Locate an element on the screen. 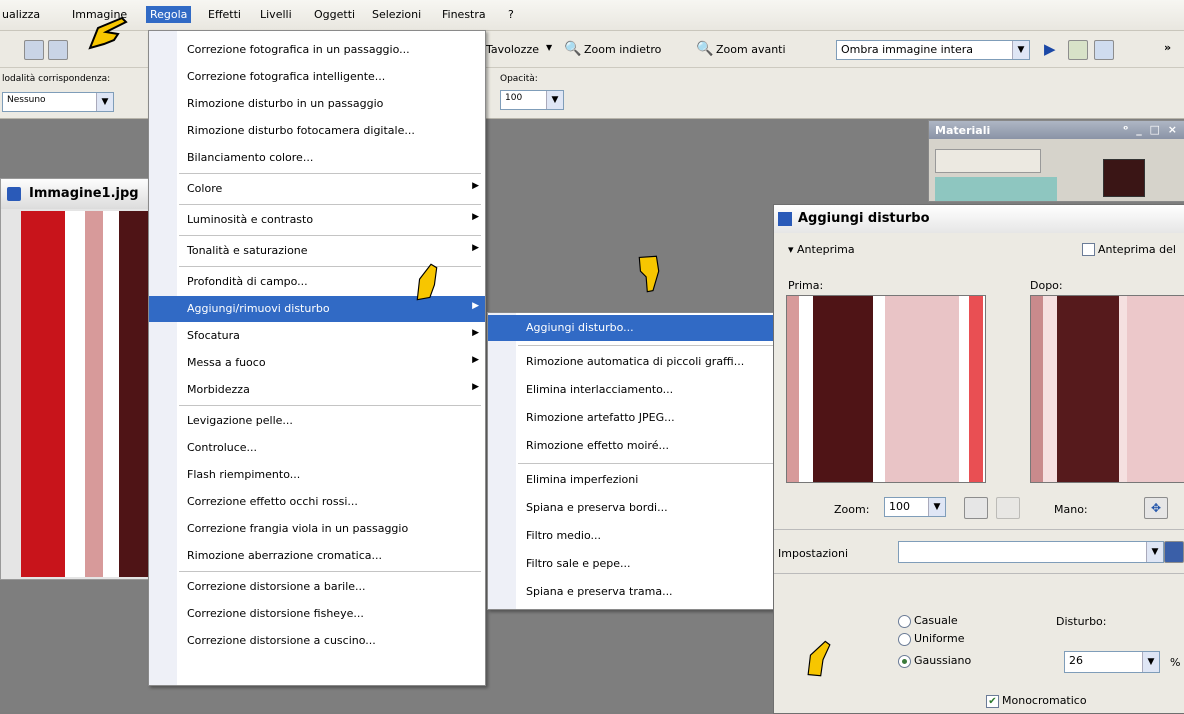  radio-random is located at coordinates (904, 621).